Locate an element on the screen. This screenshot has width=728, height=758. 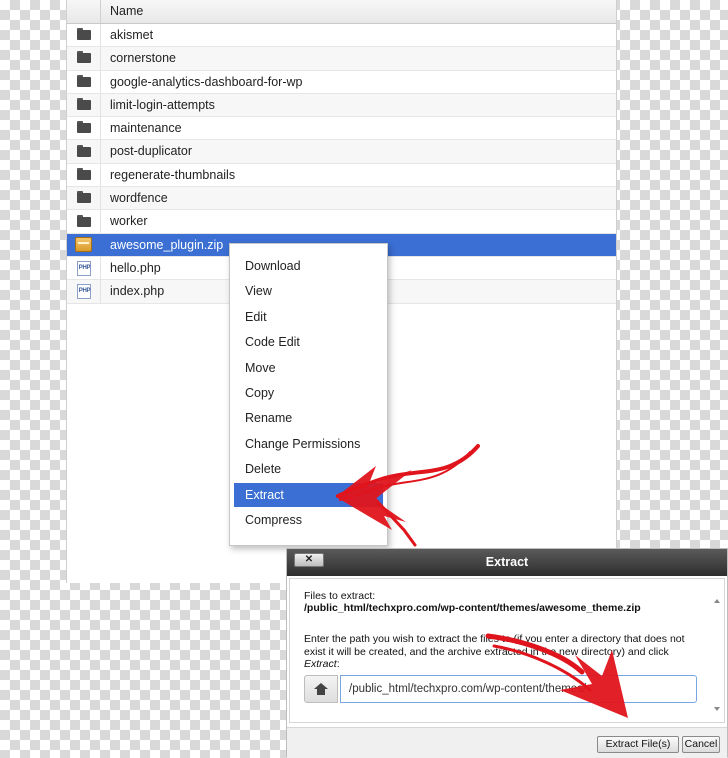
zip-icon is located at coordinates (83, 245).